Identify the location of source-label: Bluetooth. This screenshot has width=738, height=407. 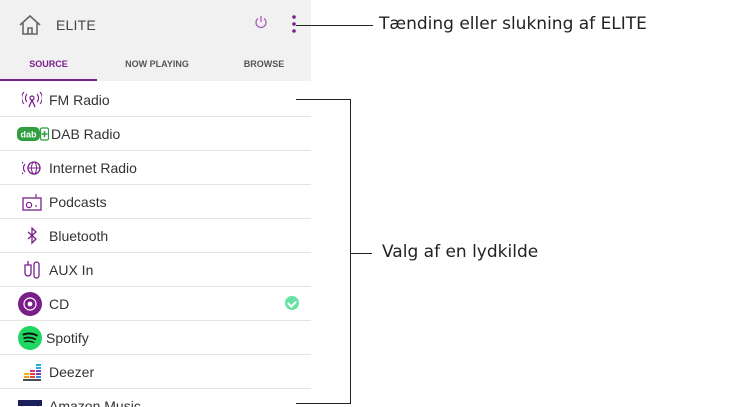
(79, 236).